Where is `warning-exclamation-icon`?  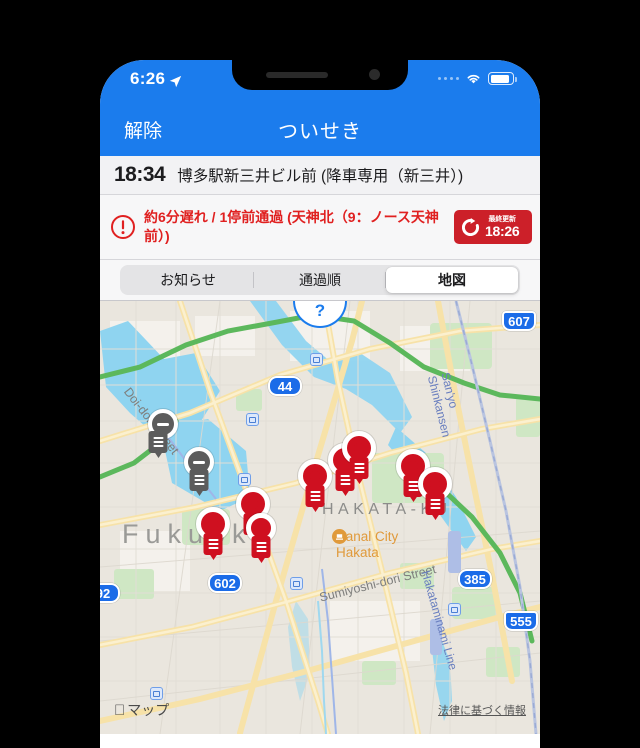
warning-exclamation-icon is located at coordinates (123, 227).